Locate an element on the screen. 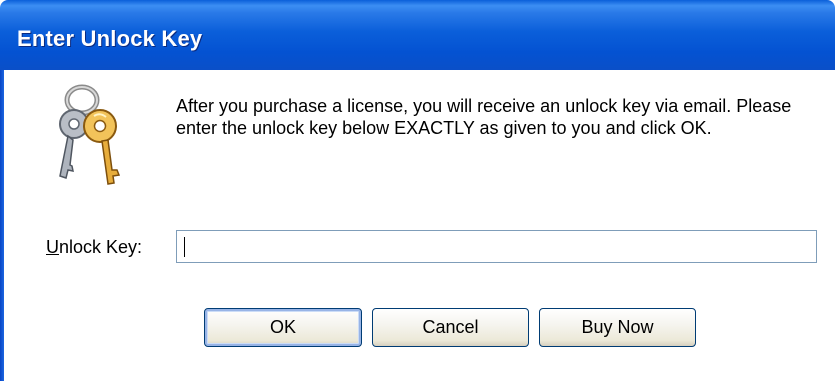 The width and height of the screenshot is (835, 381). unlock-key-input is located at coordinates (496, 246).